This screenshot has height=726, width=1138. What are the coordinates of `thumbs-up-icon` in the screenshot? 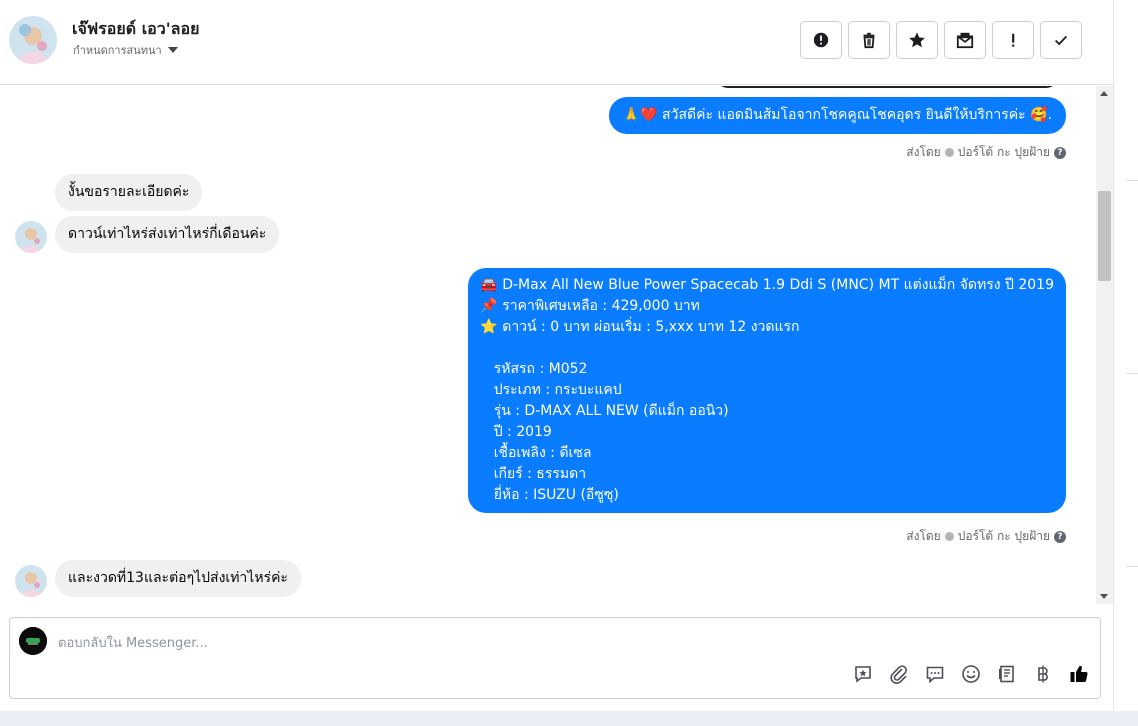 It's located at (1079, 674).